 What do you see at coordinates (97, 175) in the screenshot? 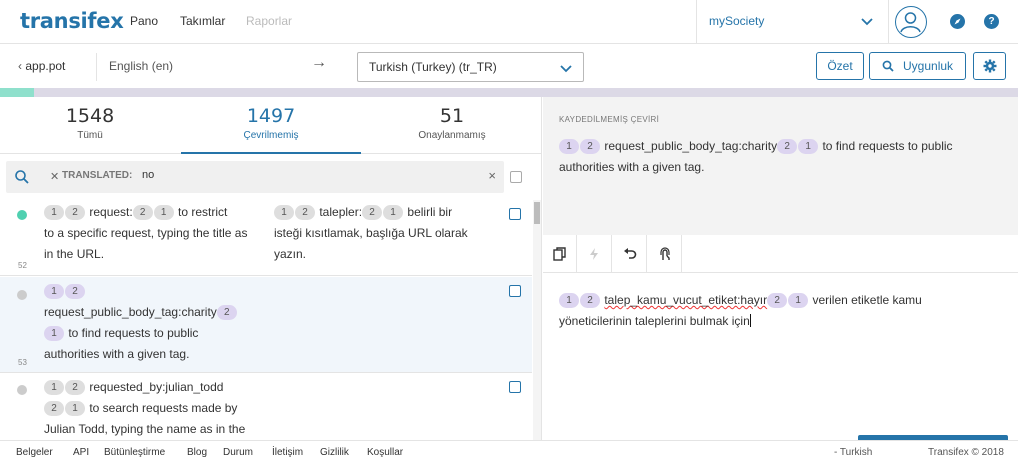
I see `filter-key: TRANSLATED:` at bounding box center [97, 175].